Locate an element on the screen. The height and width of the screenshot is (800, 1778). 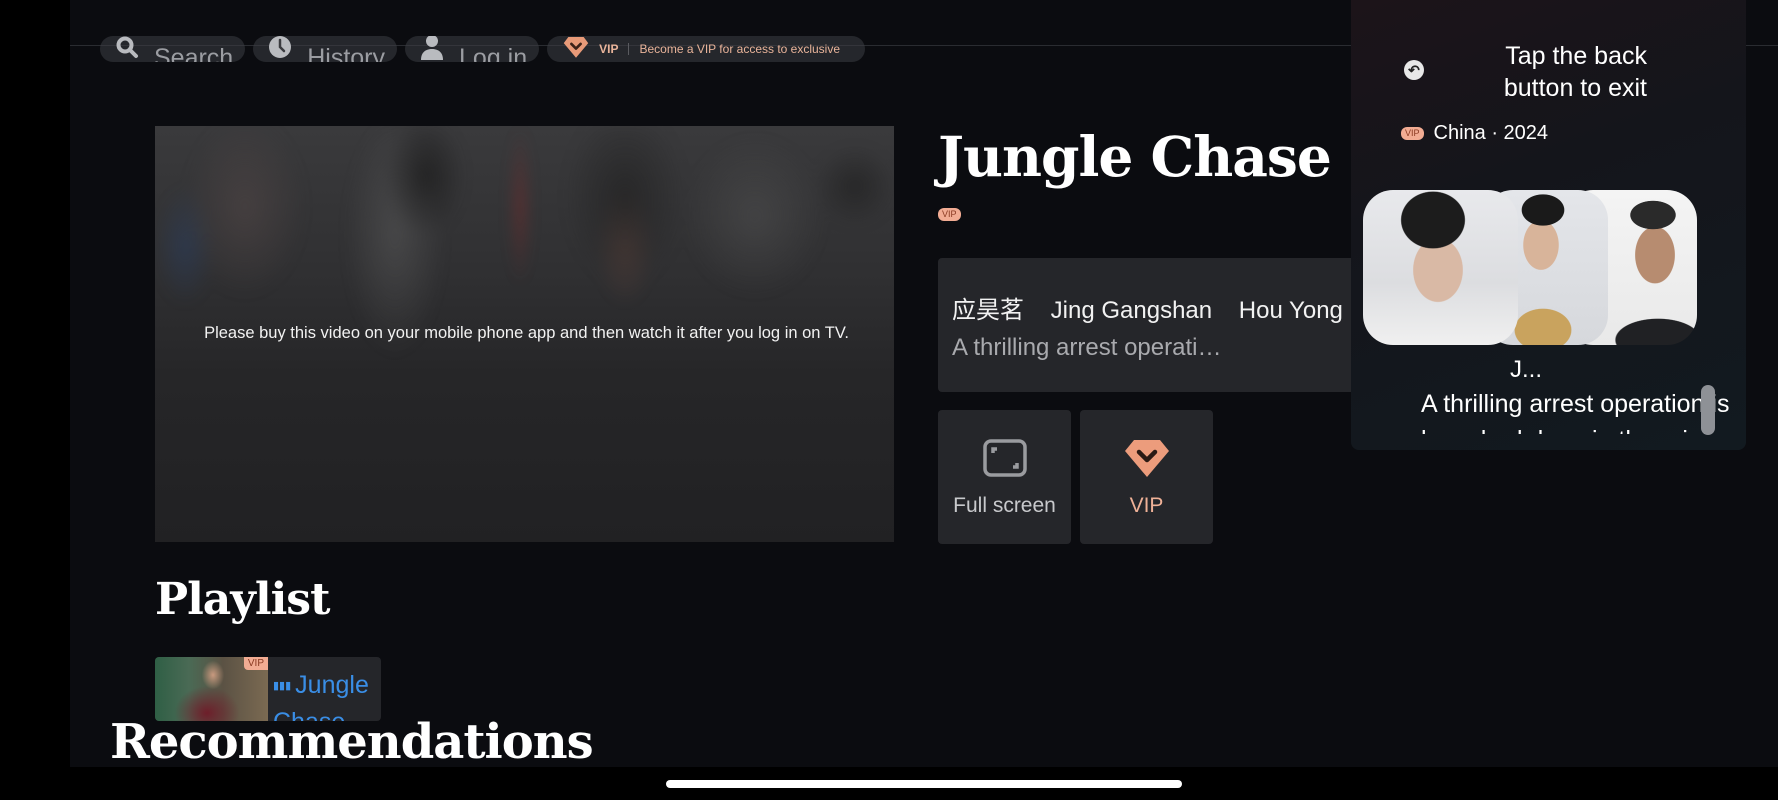
vip-label: VIP is located at coordinates (609, 49).